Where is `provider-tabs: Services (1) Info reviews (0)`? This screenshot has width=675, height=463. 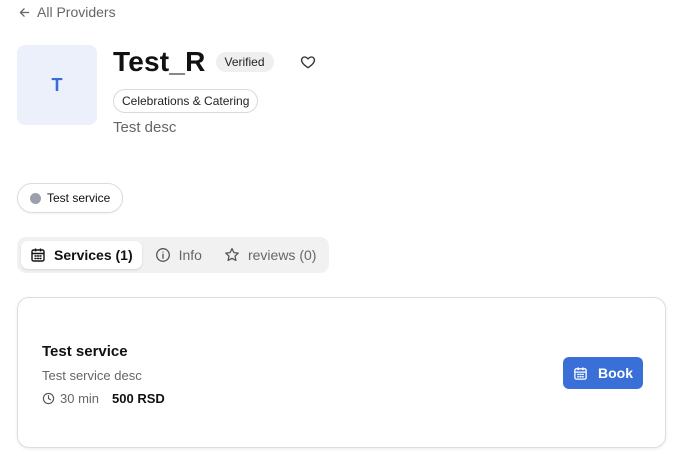
provider-tabs: Services (1) Info reviews (0) is located at coordinates (173, 255).